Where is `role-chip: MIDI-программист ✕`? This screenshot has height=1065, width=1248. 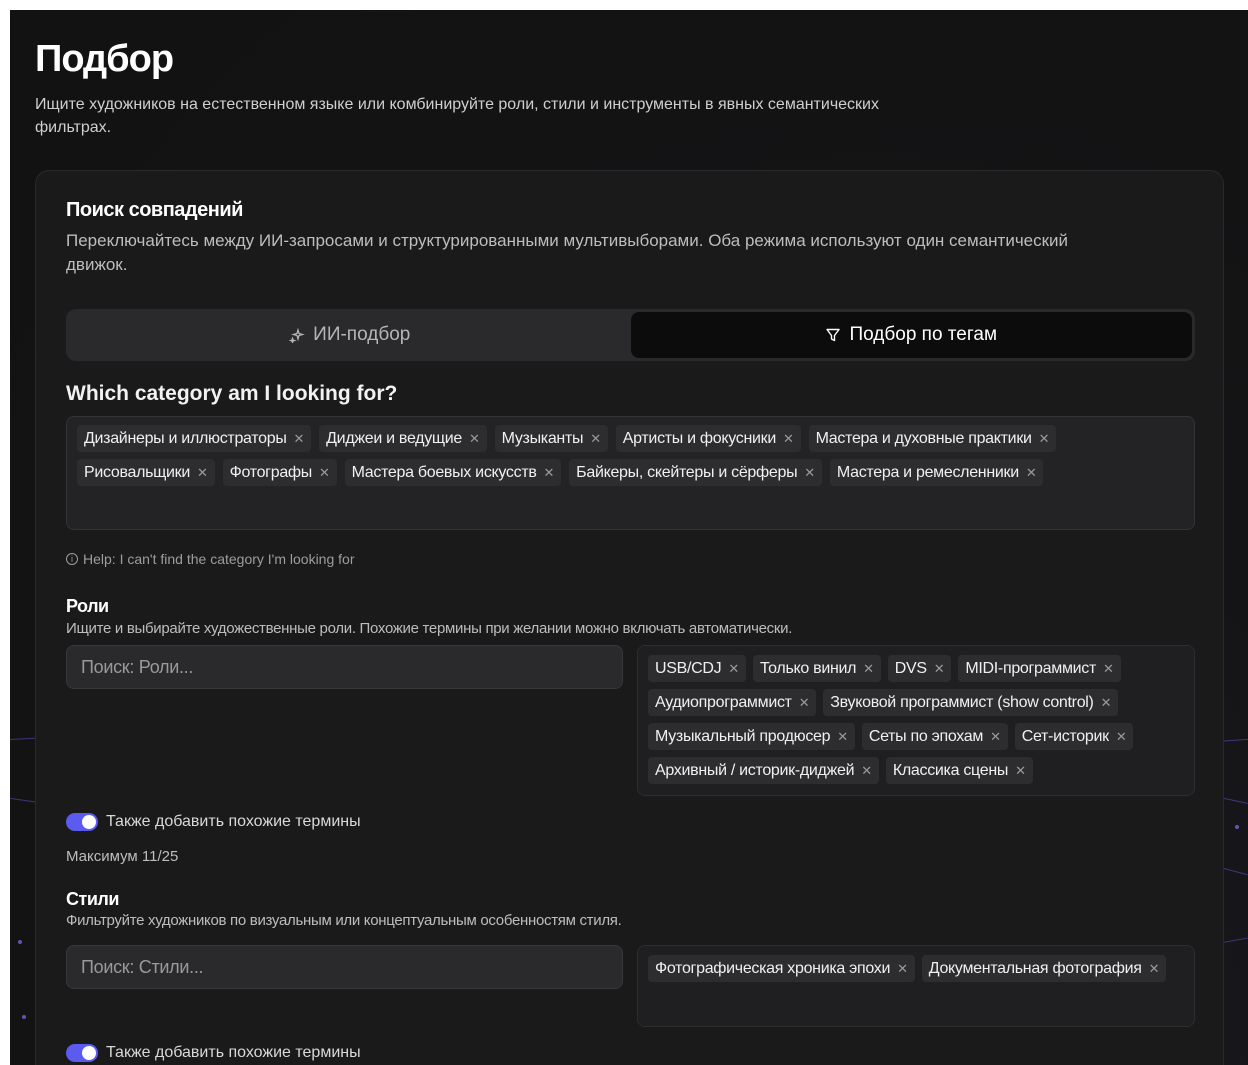 role-chip: MIDI-программист ✕ is located at coordinates (1039, 668).